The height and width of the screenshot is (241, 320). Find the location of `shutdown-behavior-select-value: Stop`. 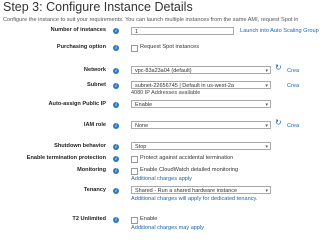

shutdown-behavior-select-value: Stop is located at coordinates (141, 147).